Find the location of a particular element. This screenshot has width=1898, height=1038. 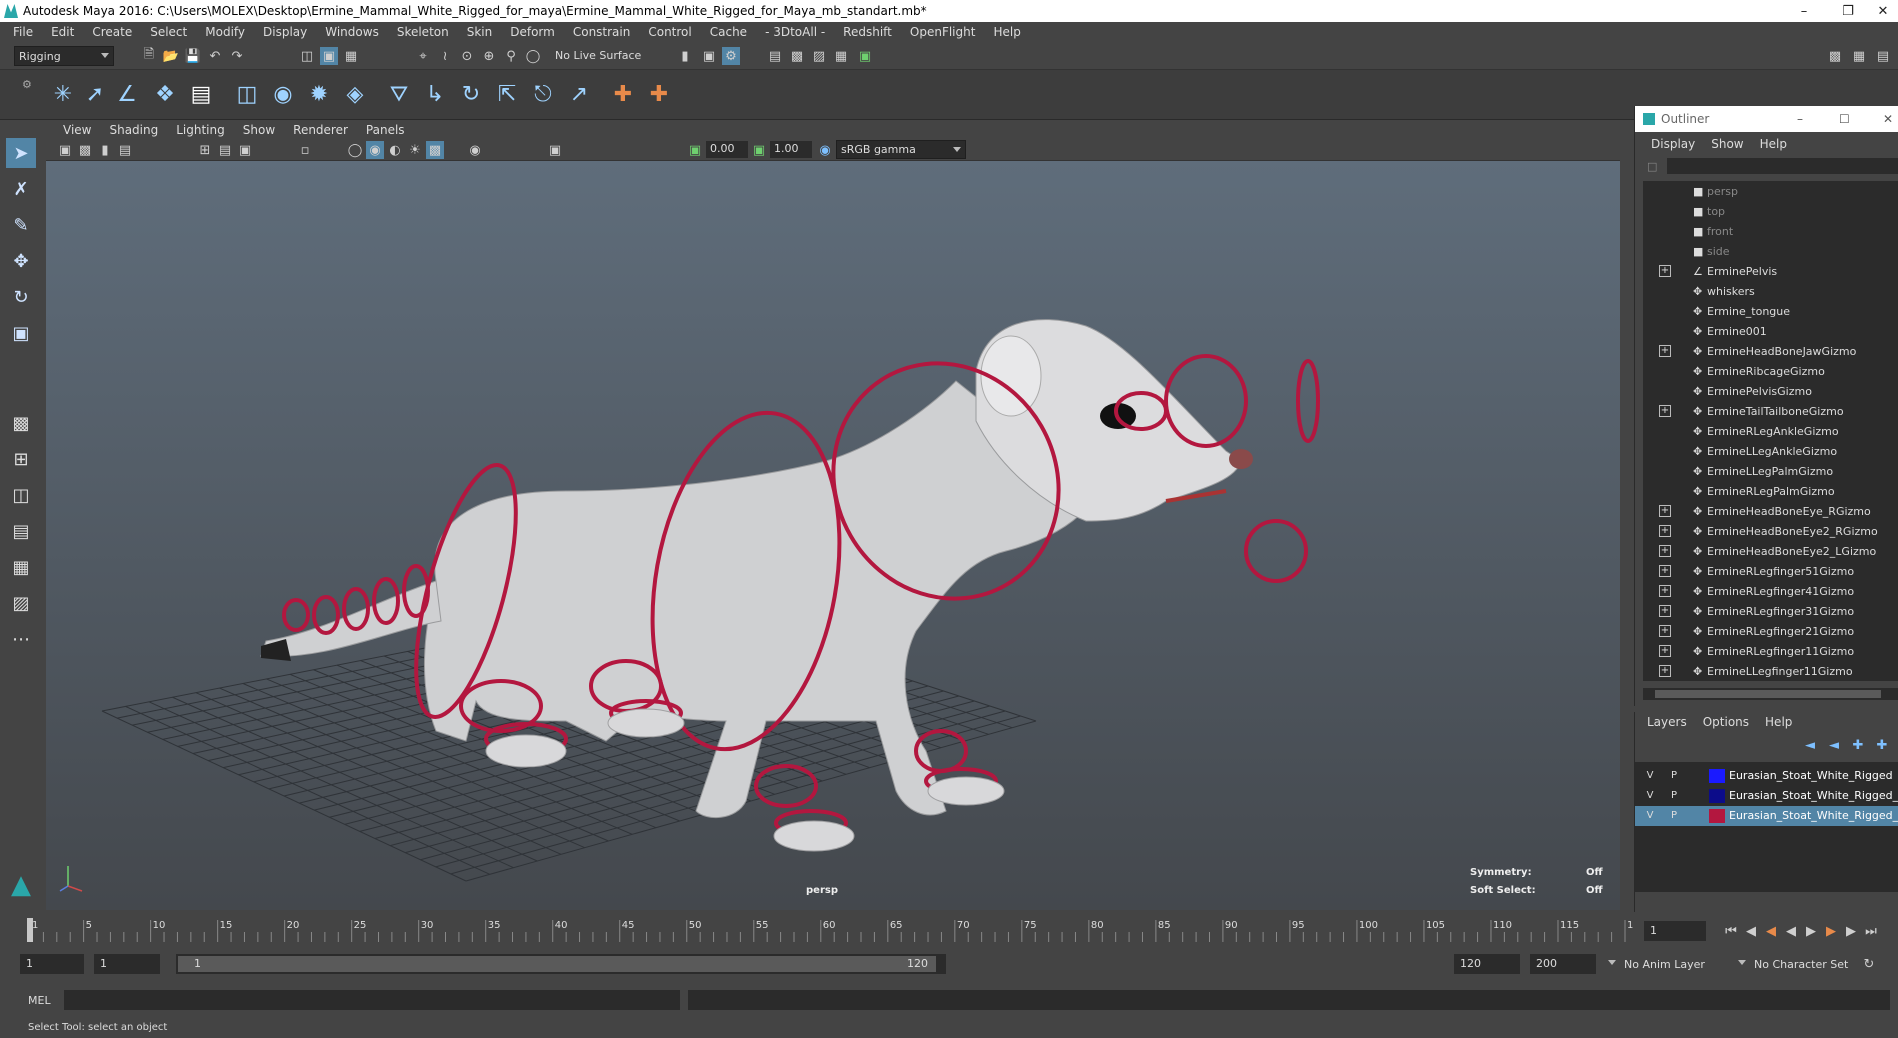

filter-icon: □ is located at coordinates (1652, 166).